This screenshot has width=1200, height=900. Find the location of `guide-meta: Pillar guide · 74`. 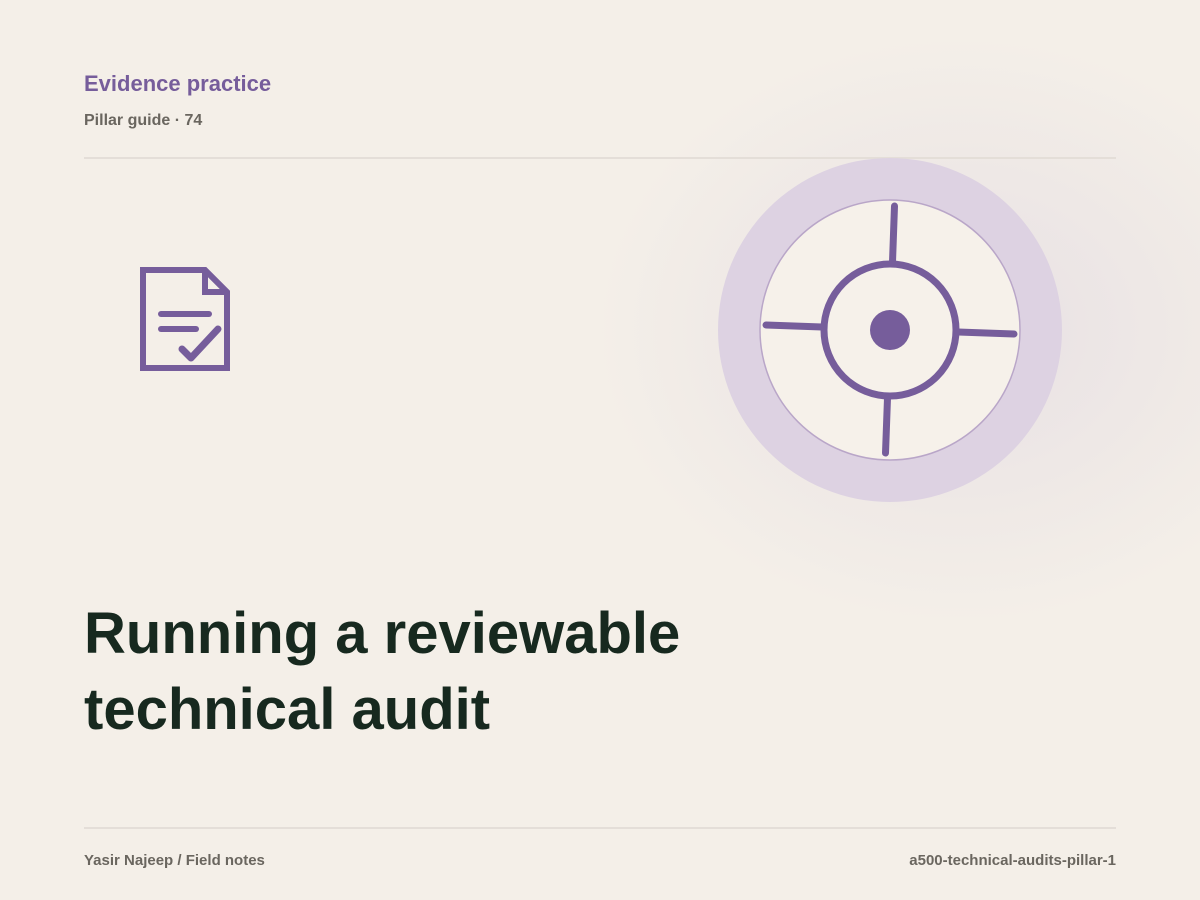

guide-meta: Pillar guide · 74 is located at coordinates (143, 120).